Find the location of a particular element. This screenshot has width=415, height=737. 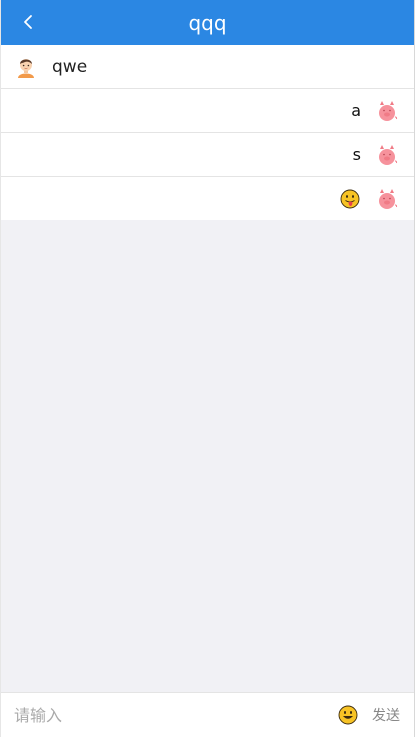

message-input-bar: 发送 is located at coordinates (207, 714).